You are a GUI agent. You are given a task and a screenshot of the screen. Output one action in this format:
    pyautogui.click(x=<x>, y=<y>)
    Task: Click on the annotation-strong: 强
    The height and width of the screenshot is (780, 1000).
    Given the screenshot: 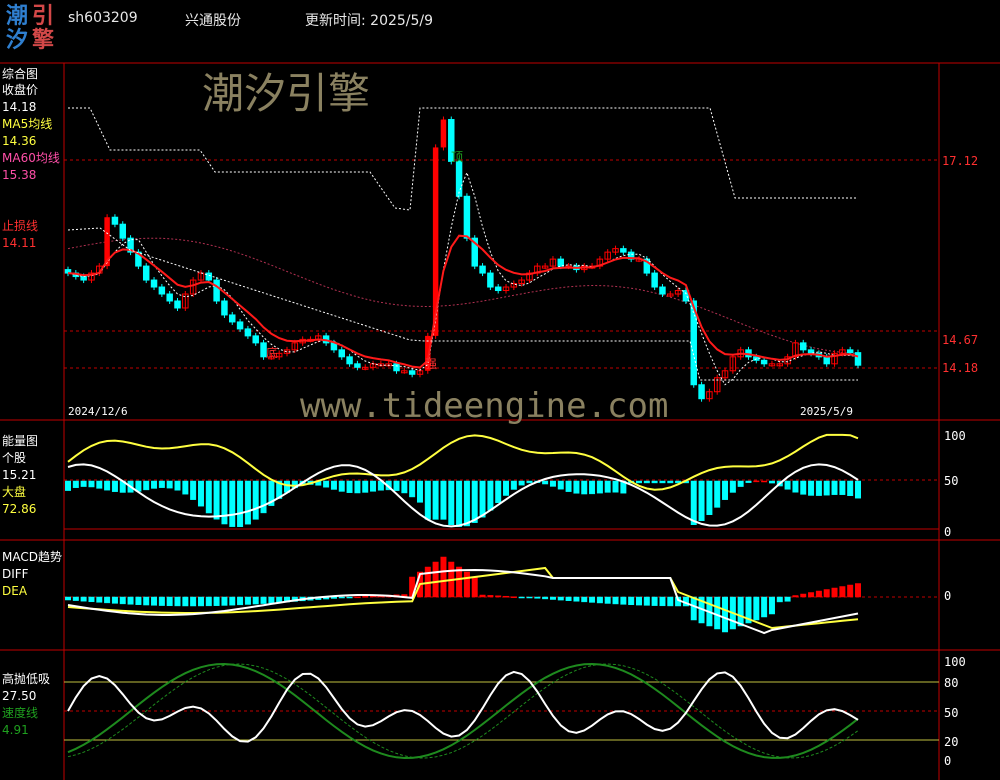 What is the action you would take?
    pyautogui.click(x=431, y=364)
    